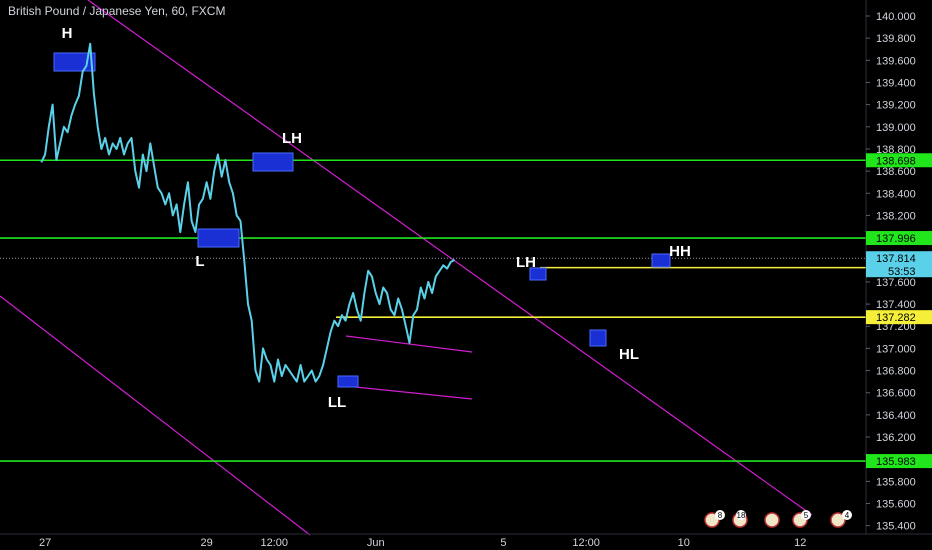 The width and height of the screenshot is (932, 550). Describe the element at coordinates (896, 349) in the screenshot. I see `y-tick-label-137.000: 137.000` at that location.